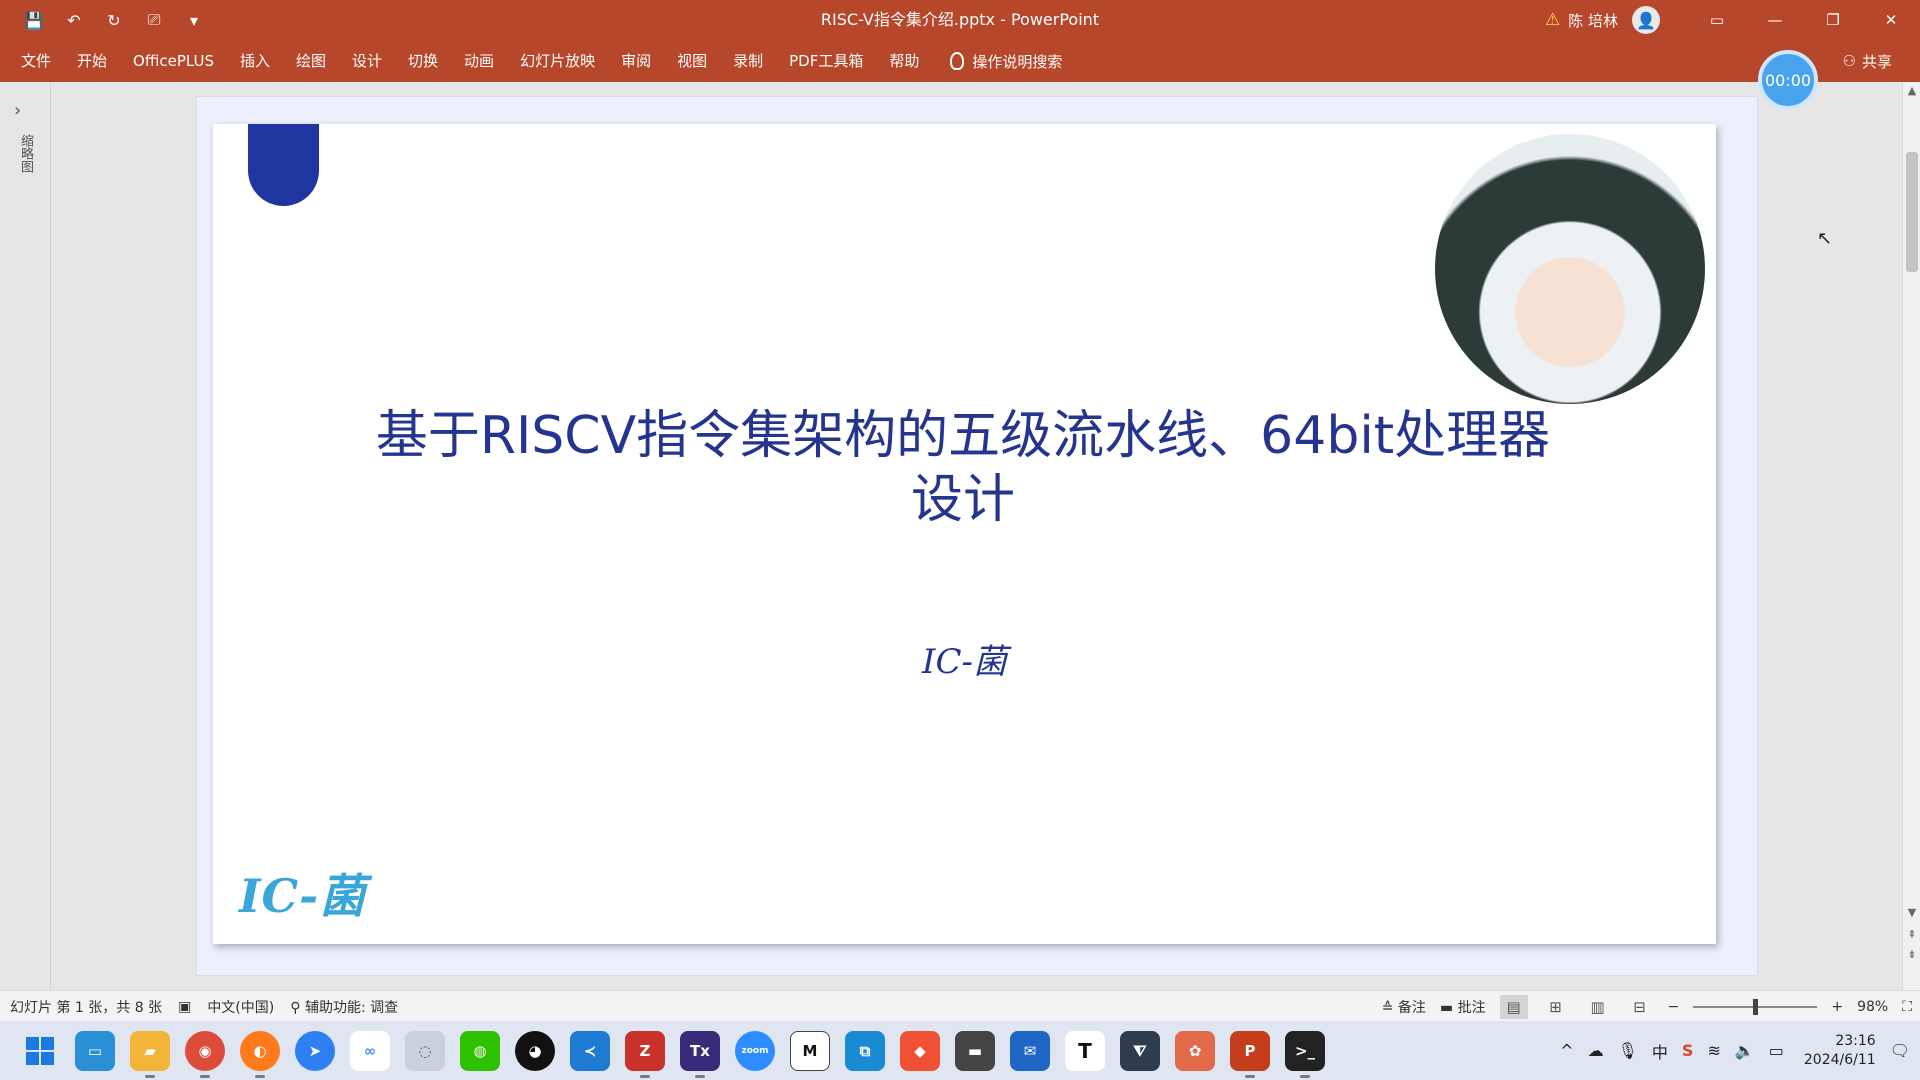  I want to click on vertical-scrollbar: ▲ ▼ ⇞ ⇟, so click(1911, 536).